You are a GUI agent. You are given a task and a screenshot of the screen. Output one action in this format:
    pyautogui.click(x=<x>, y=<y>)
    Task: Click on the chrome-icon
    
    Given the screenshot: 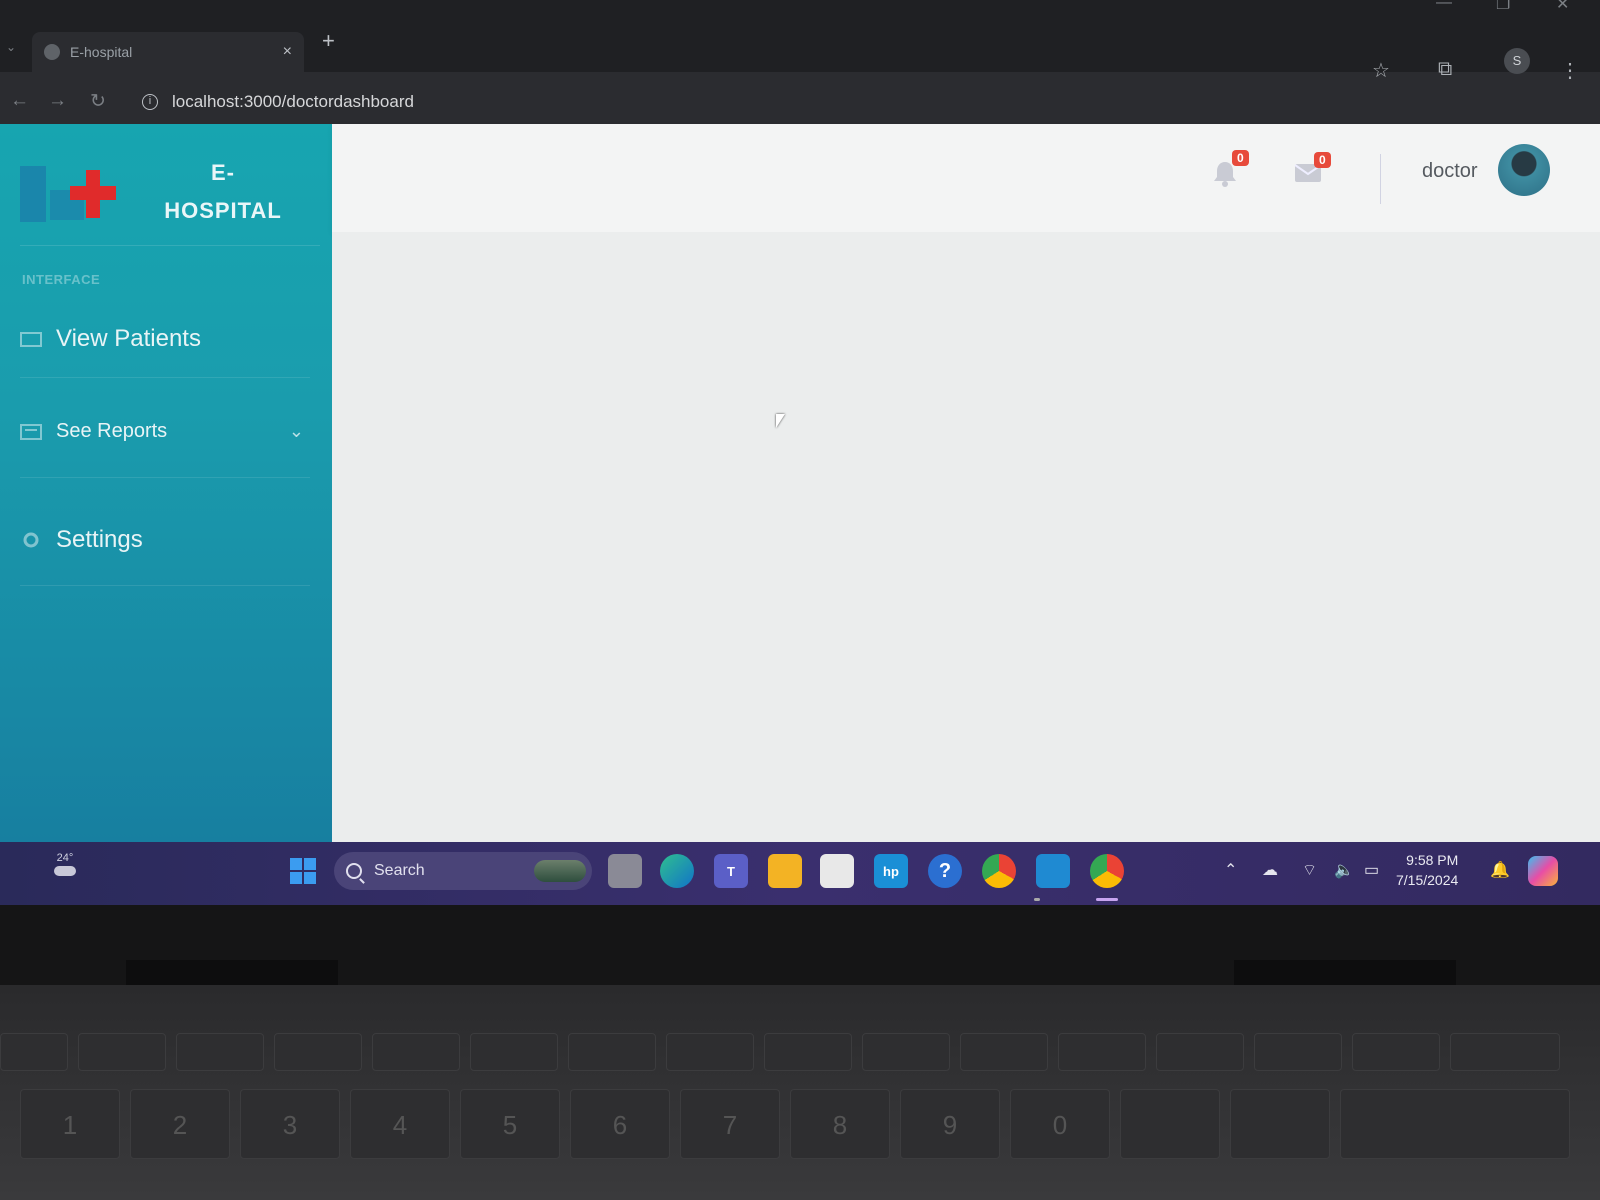 What is the action you would take?
    pyautogui.click(x=999, y=871)
    